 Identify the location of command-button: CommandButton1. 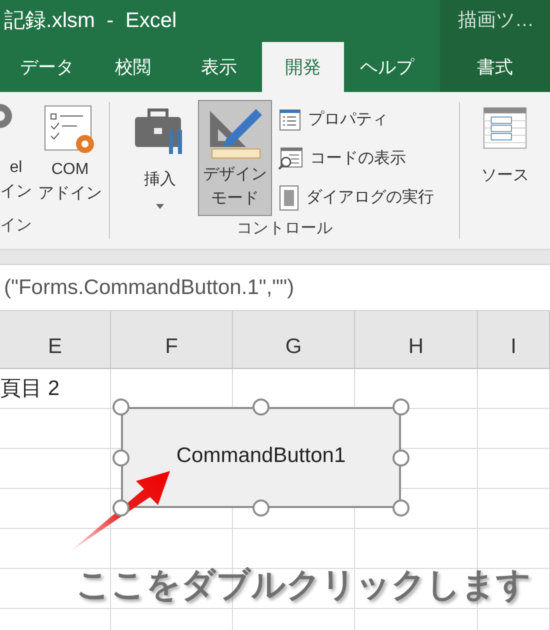
(261, 457).